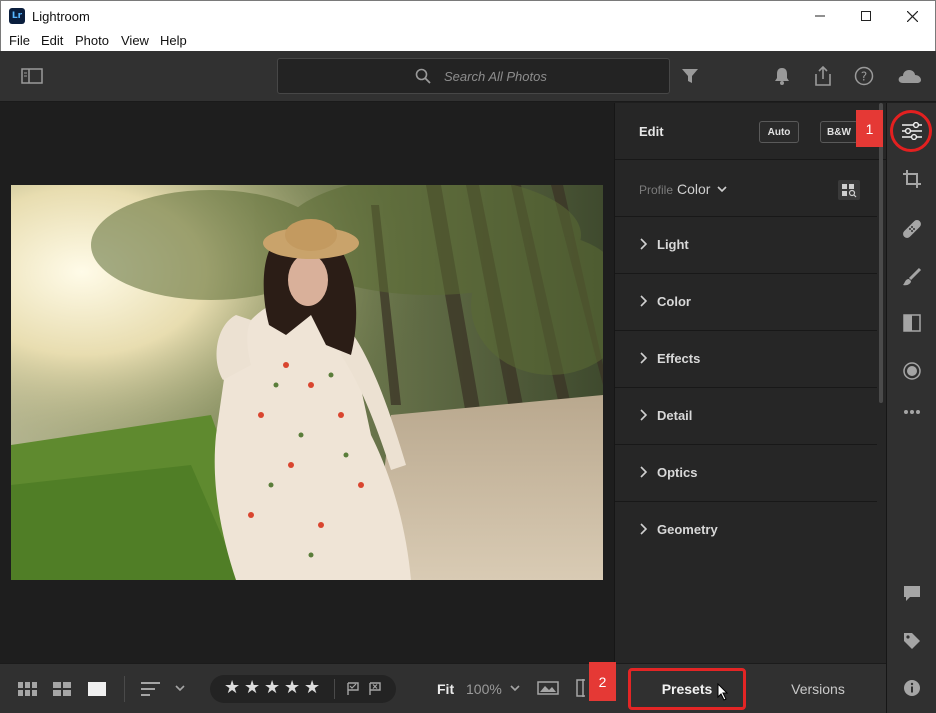 The height and width of the screenshot is (713, 936). What do you see at coordinates (303, 689) in the screenshot?
I see `rating-pill: ★ ★ ★ ★ ★` at bounding box center [303, 689].